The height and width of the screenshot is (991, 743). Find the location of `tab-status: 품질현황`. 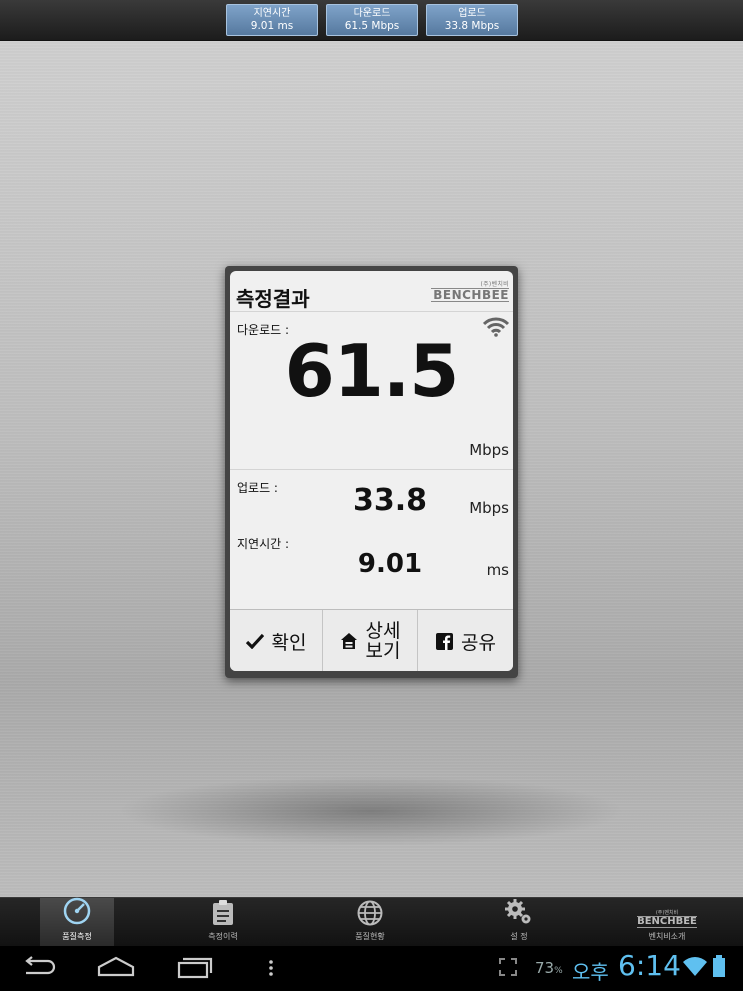

tab-status: 품질현황 is located at coordinates (370, 922).